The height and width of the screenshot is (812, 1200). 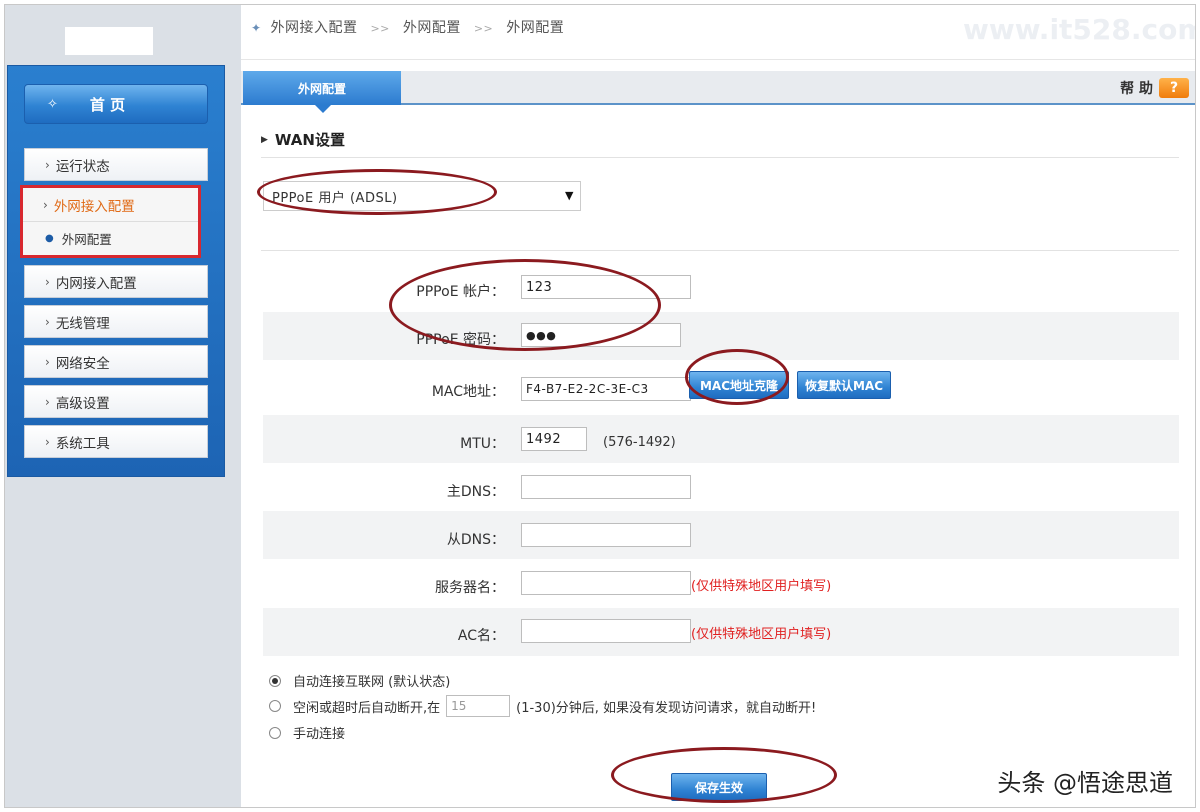 I want to click on tab-bar: 外网配置 帮 助 ?, so click(x=718, y=92).